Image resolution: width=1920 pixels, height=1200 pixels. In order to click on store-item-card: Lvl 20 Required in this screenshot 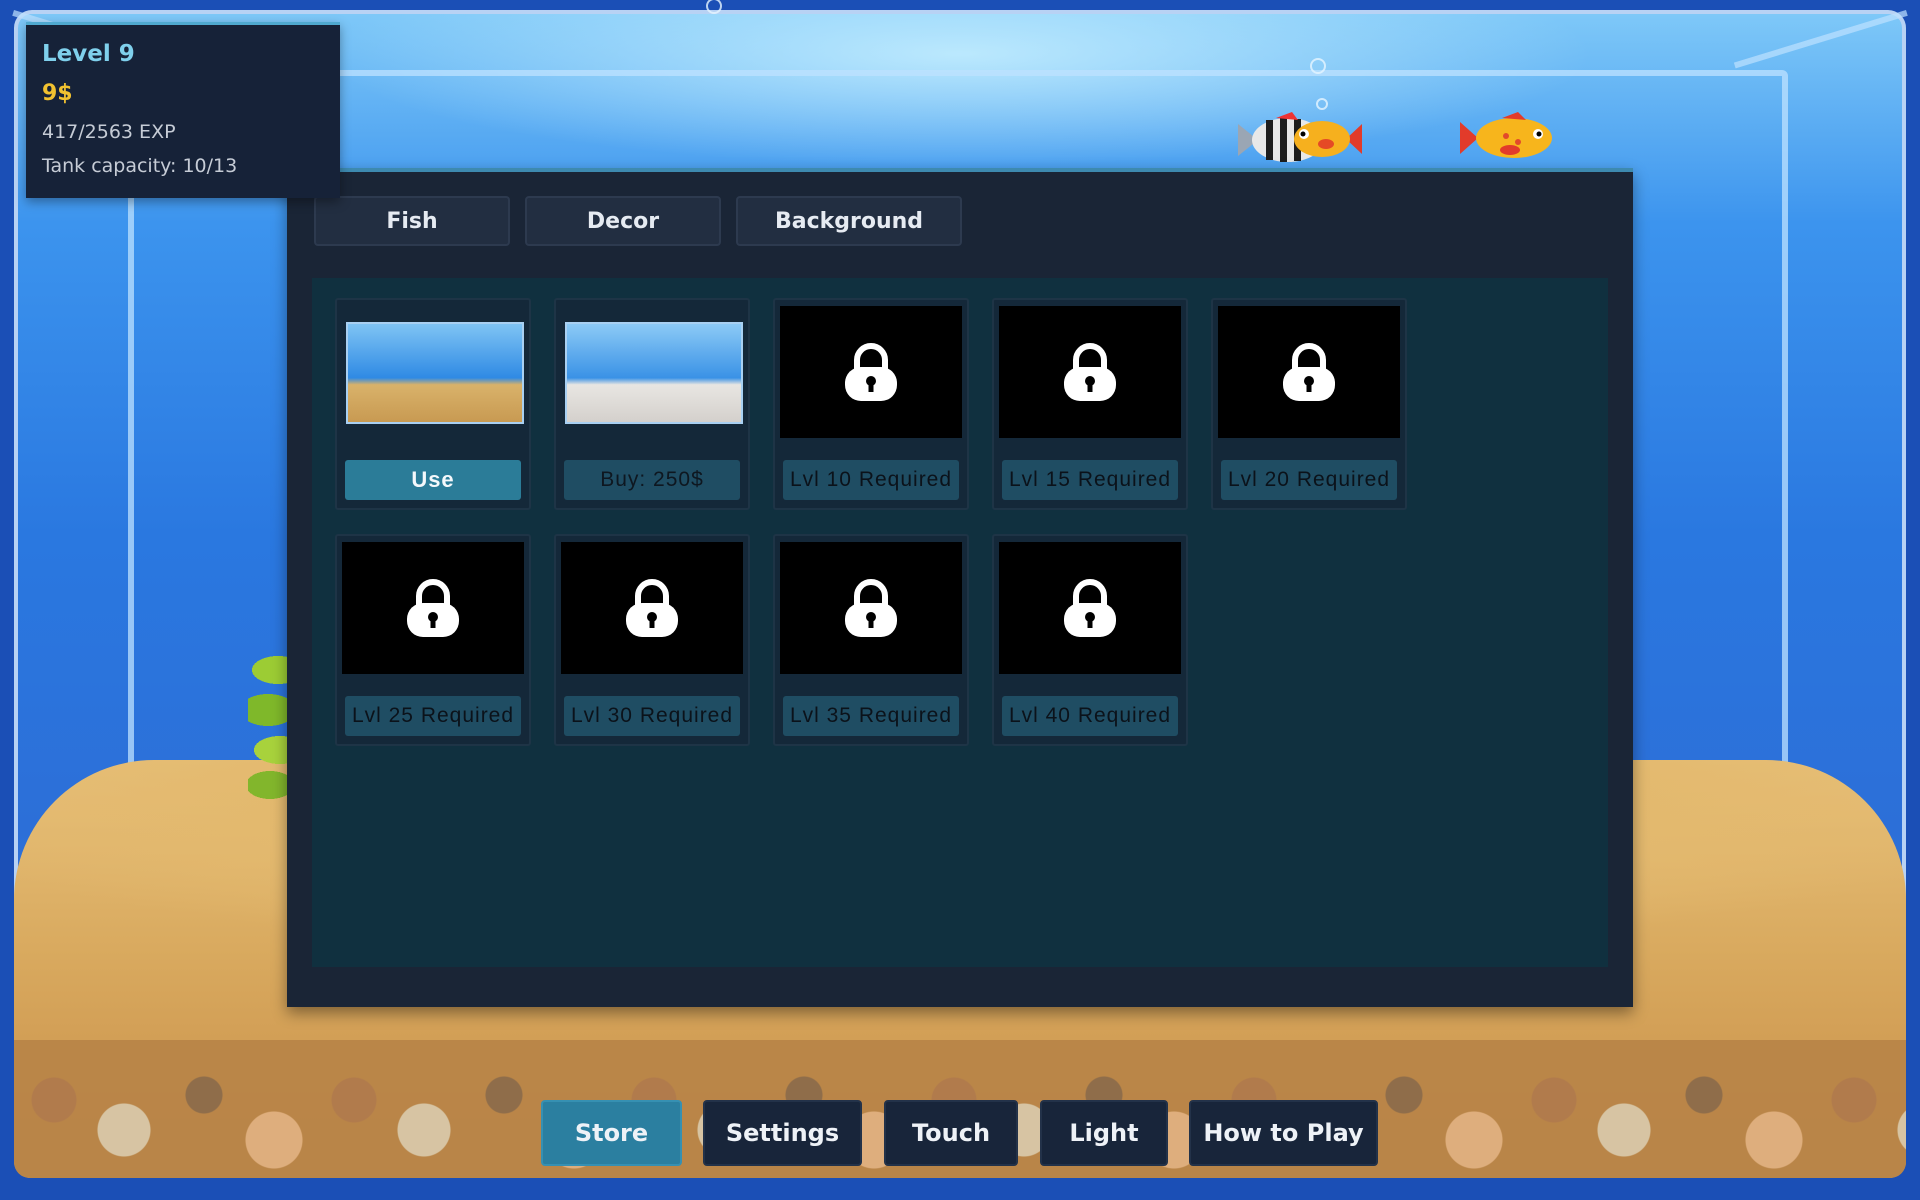, I will do `click(1309, 404)`.